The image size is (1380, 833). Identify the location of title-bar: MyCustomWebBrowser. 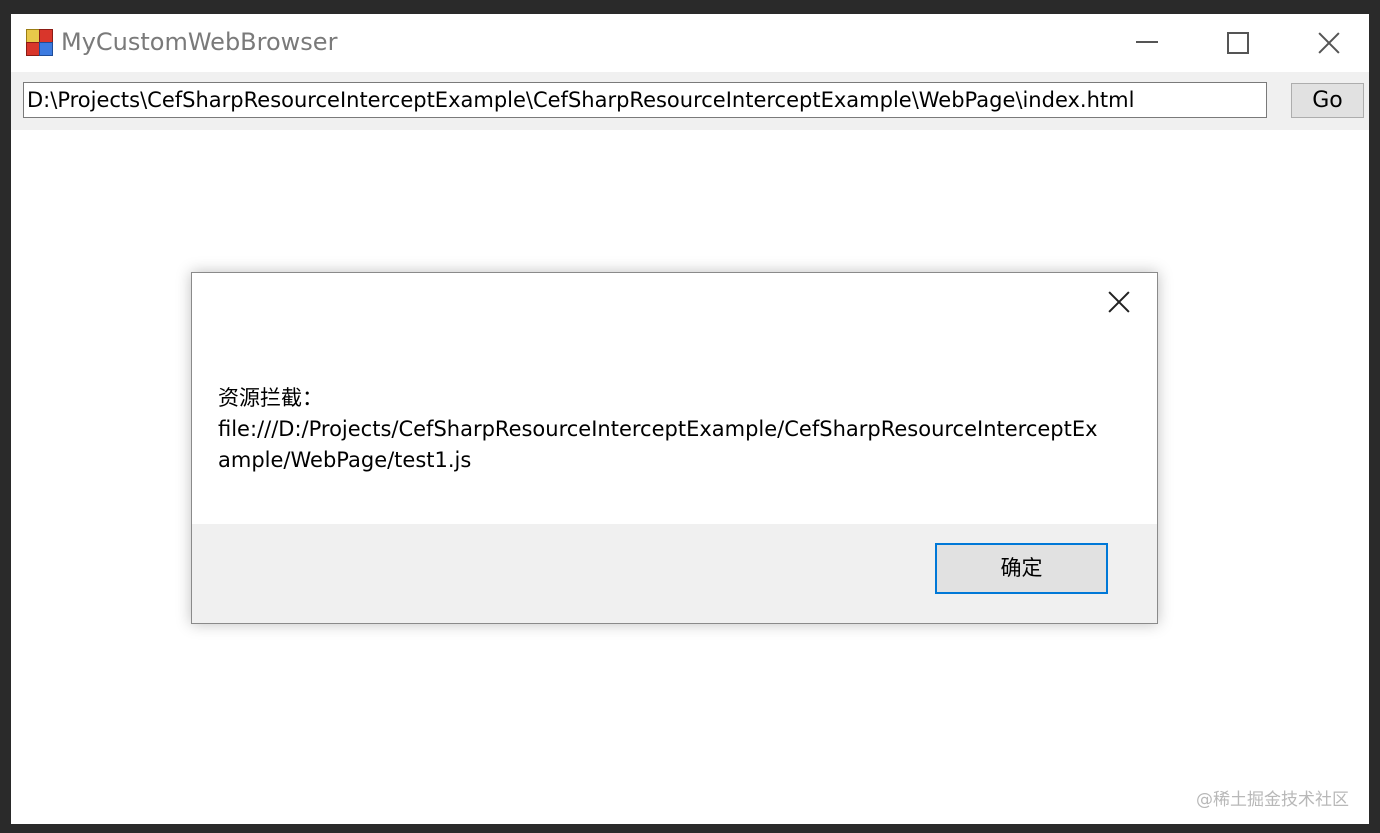
(690, 43).